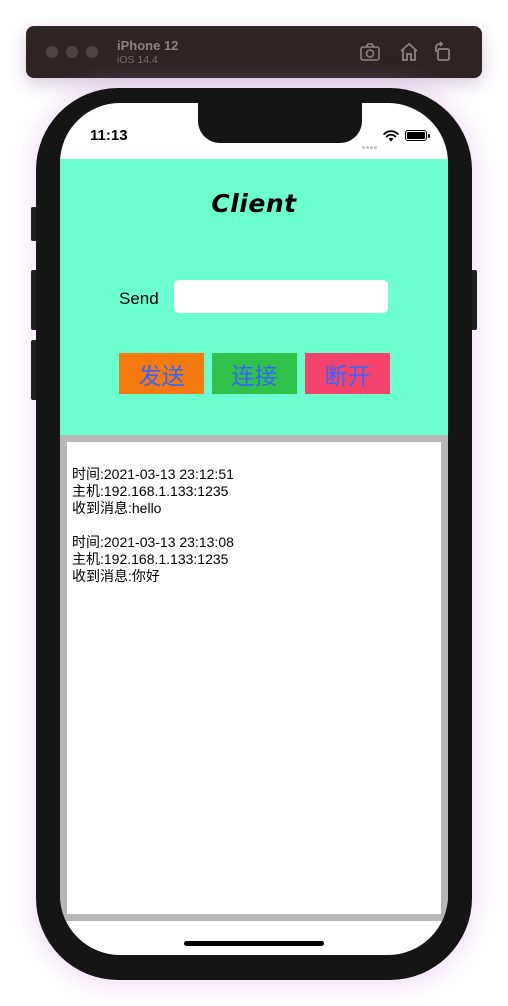 Image resolution: width=508 pixels, height=1006 pixels. Describe the element at coordinates (92, 52) in the screenshot. I see `zoom-window-dot` at that location.